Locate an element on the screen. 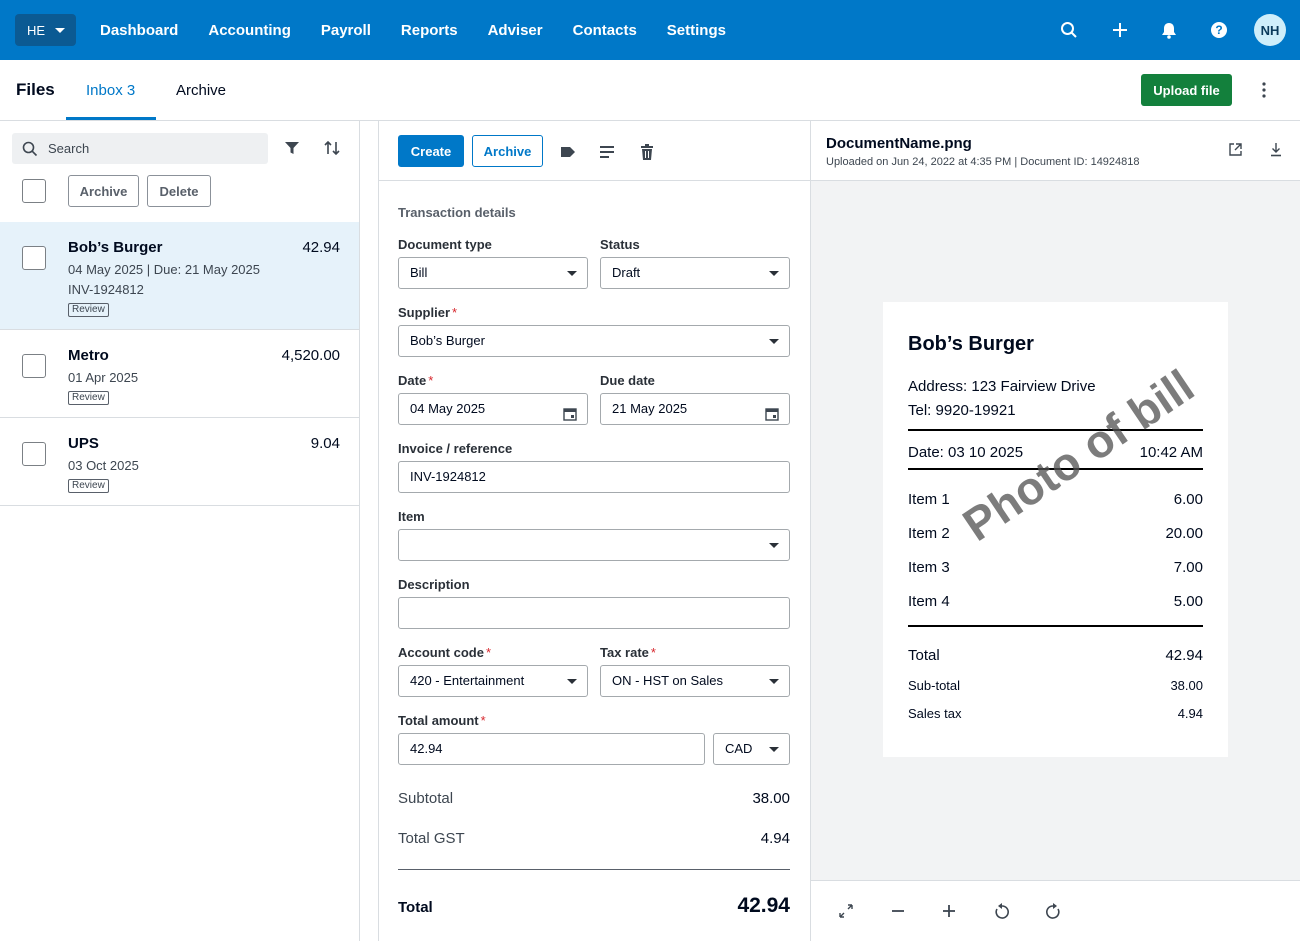 The height and width of the screenshot is (941, 1300). subtotal-row: Subtotal 38.00 is located at coordinates (594, 798).